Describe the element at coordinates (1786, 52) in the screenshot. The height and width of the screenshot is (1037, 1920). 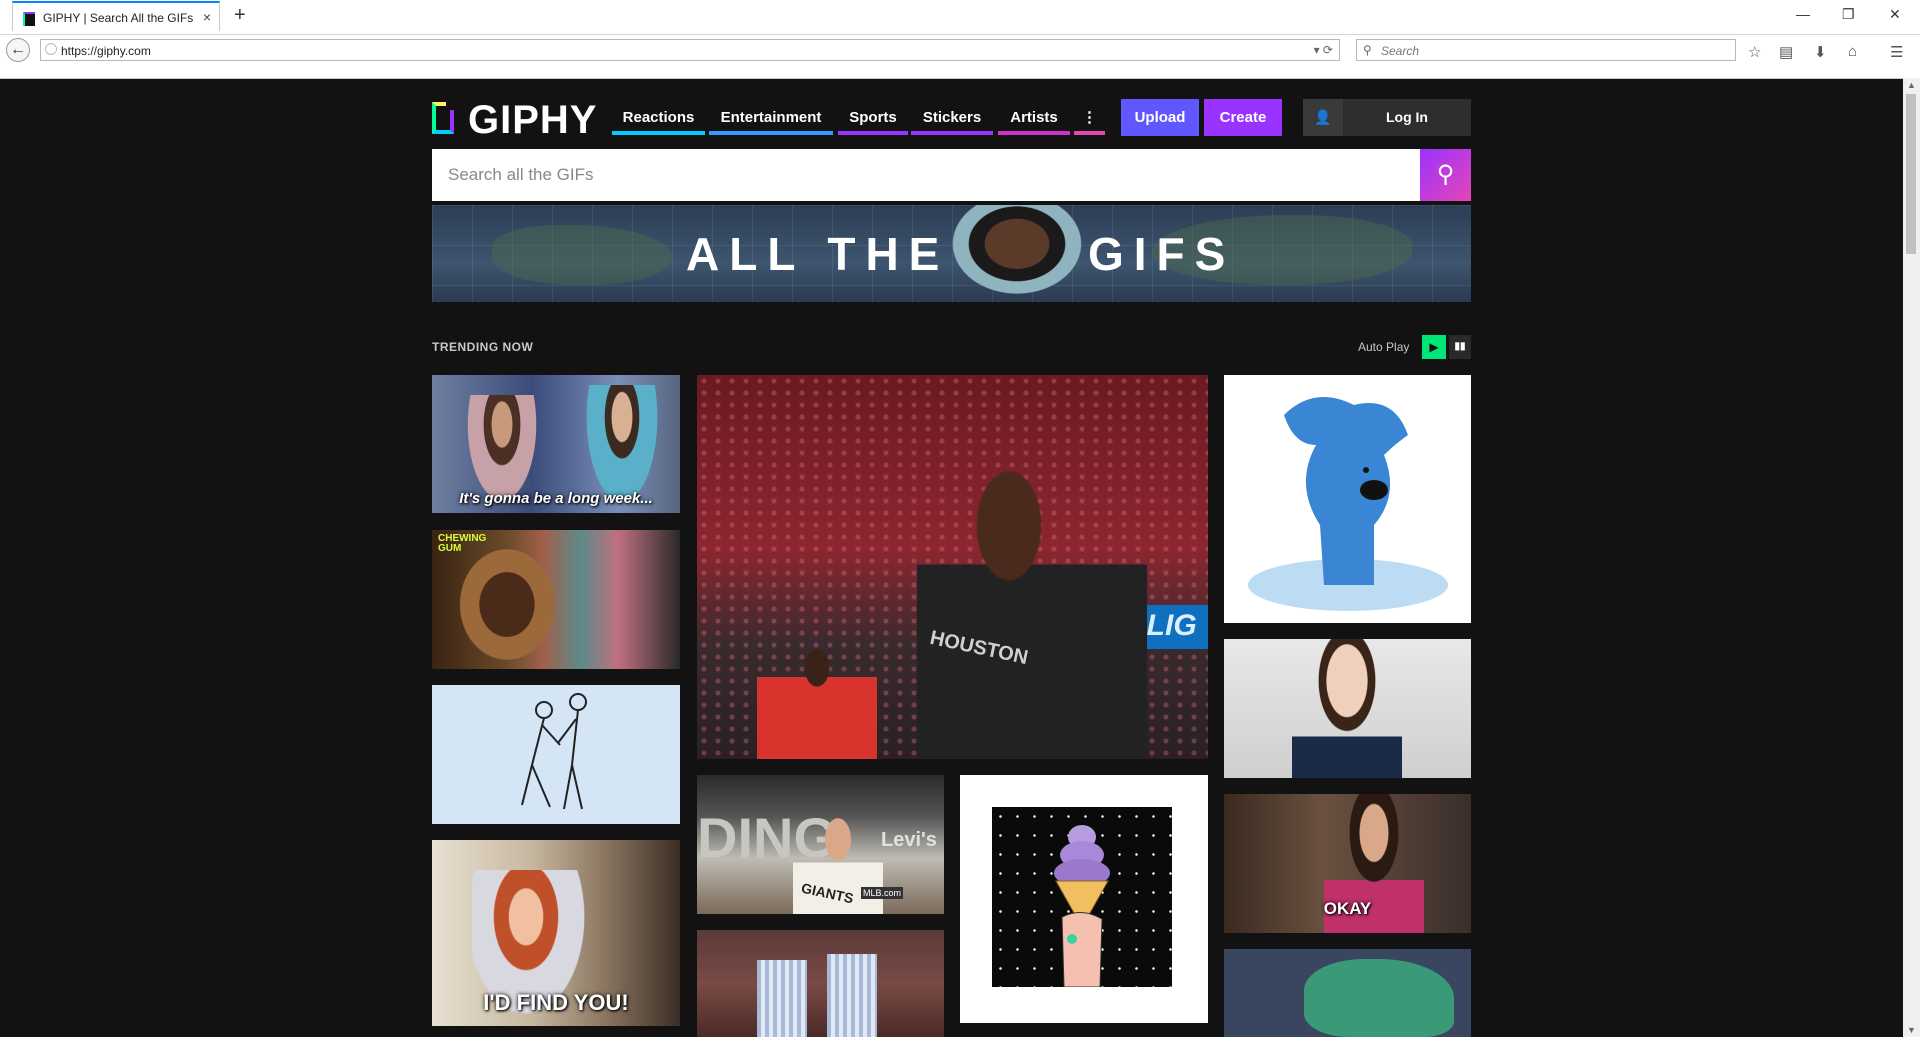
I see `reading-list-icon: ▤` at that location.